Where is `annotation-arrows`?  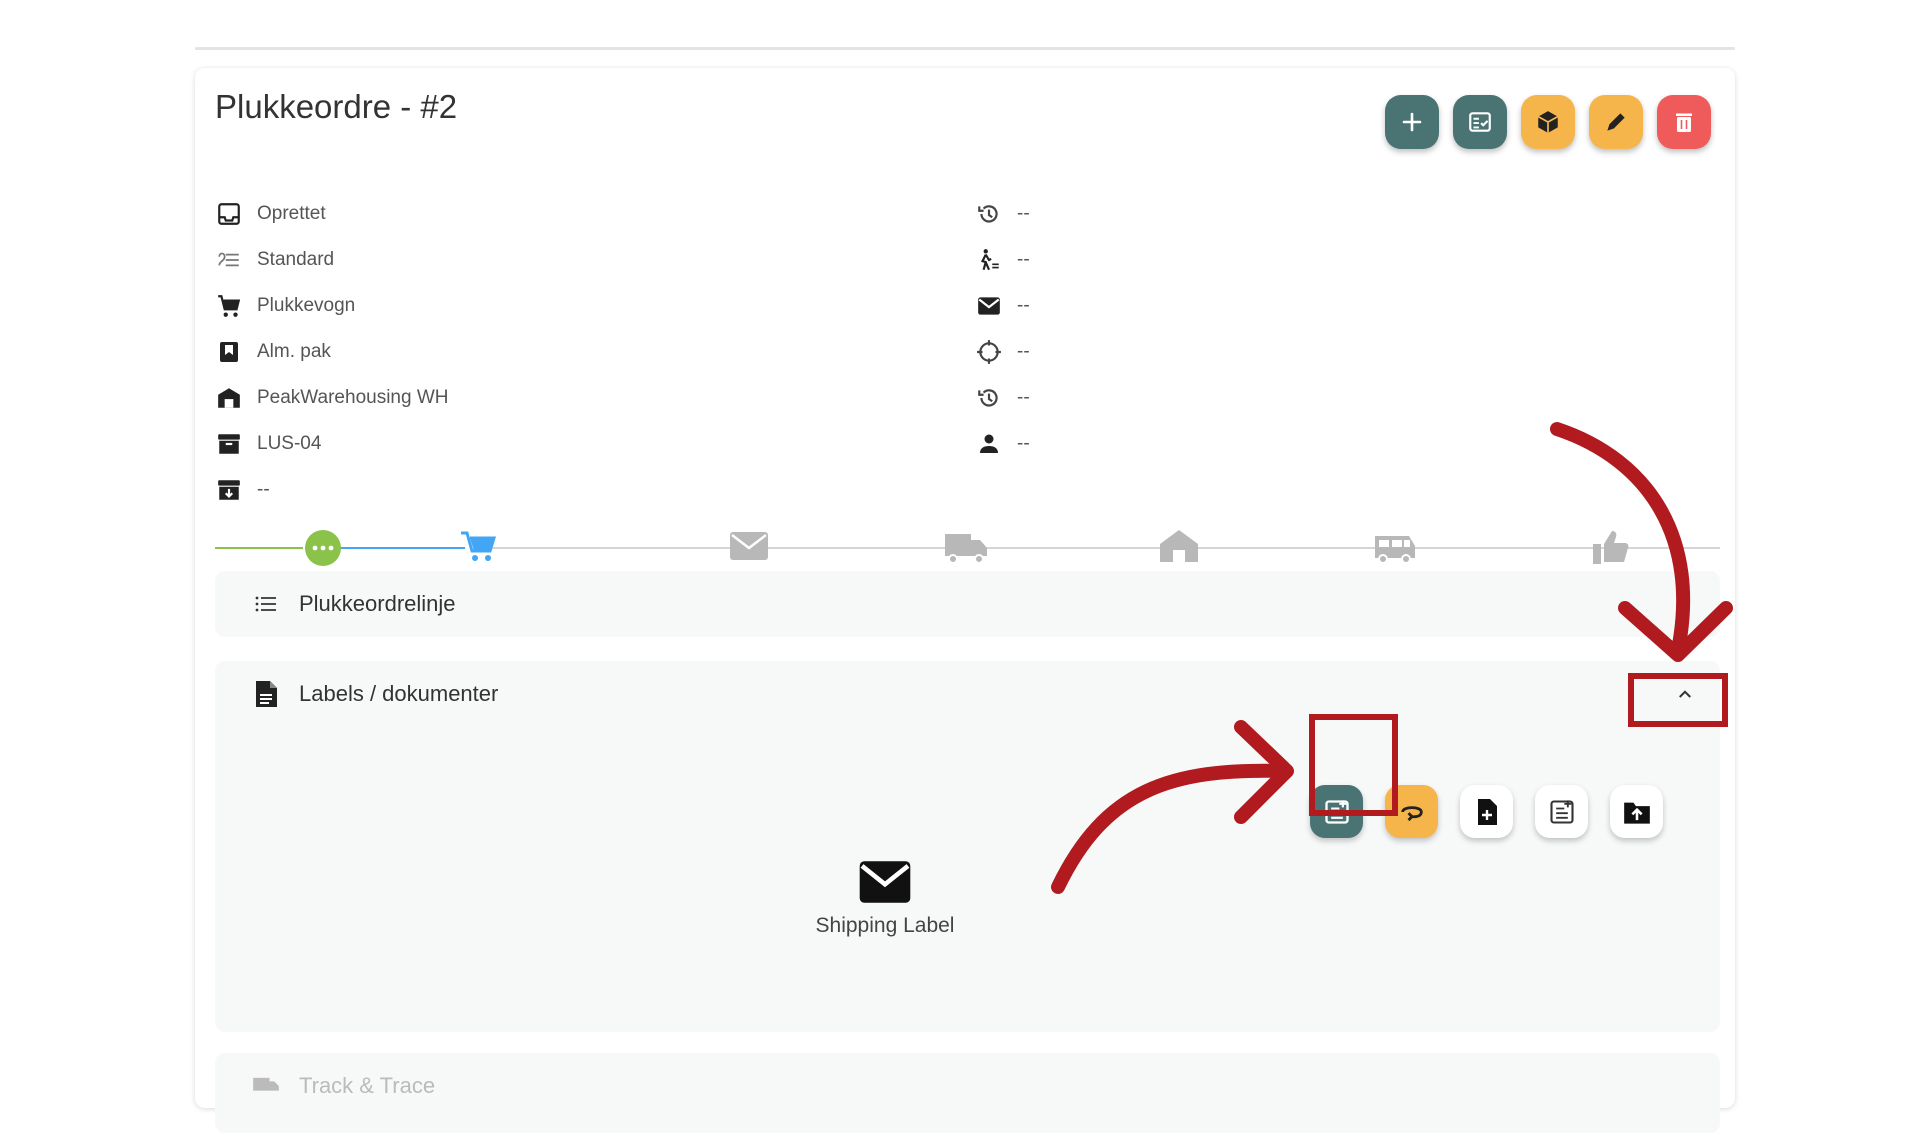 annotation-arrows is located at coordinates (1392, 658).